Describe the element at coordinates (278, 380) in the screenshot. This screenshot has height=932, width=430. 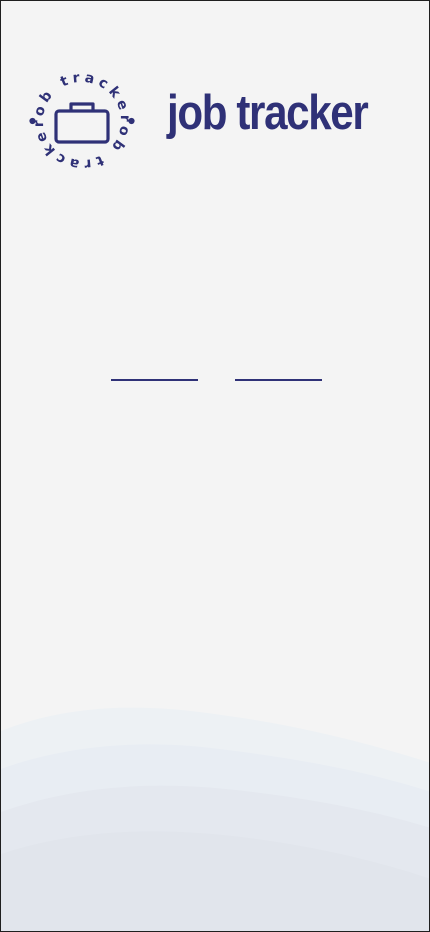
I see `loading-line-right` at that location.